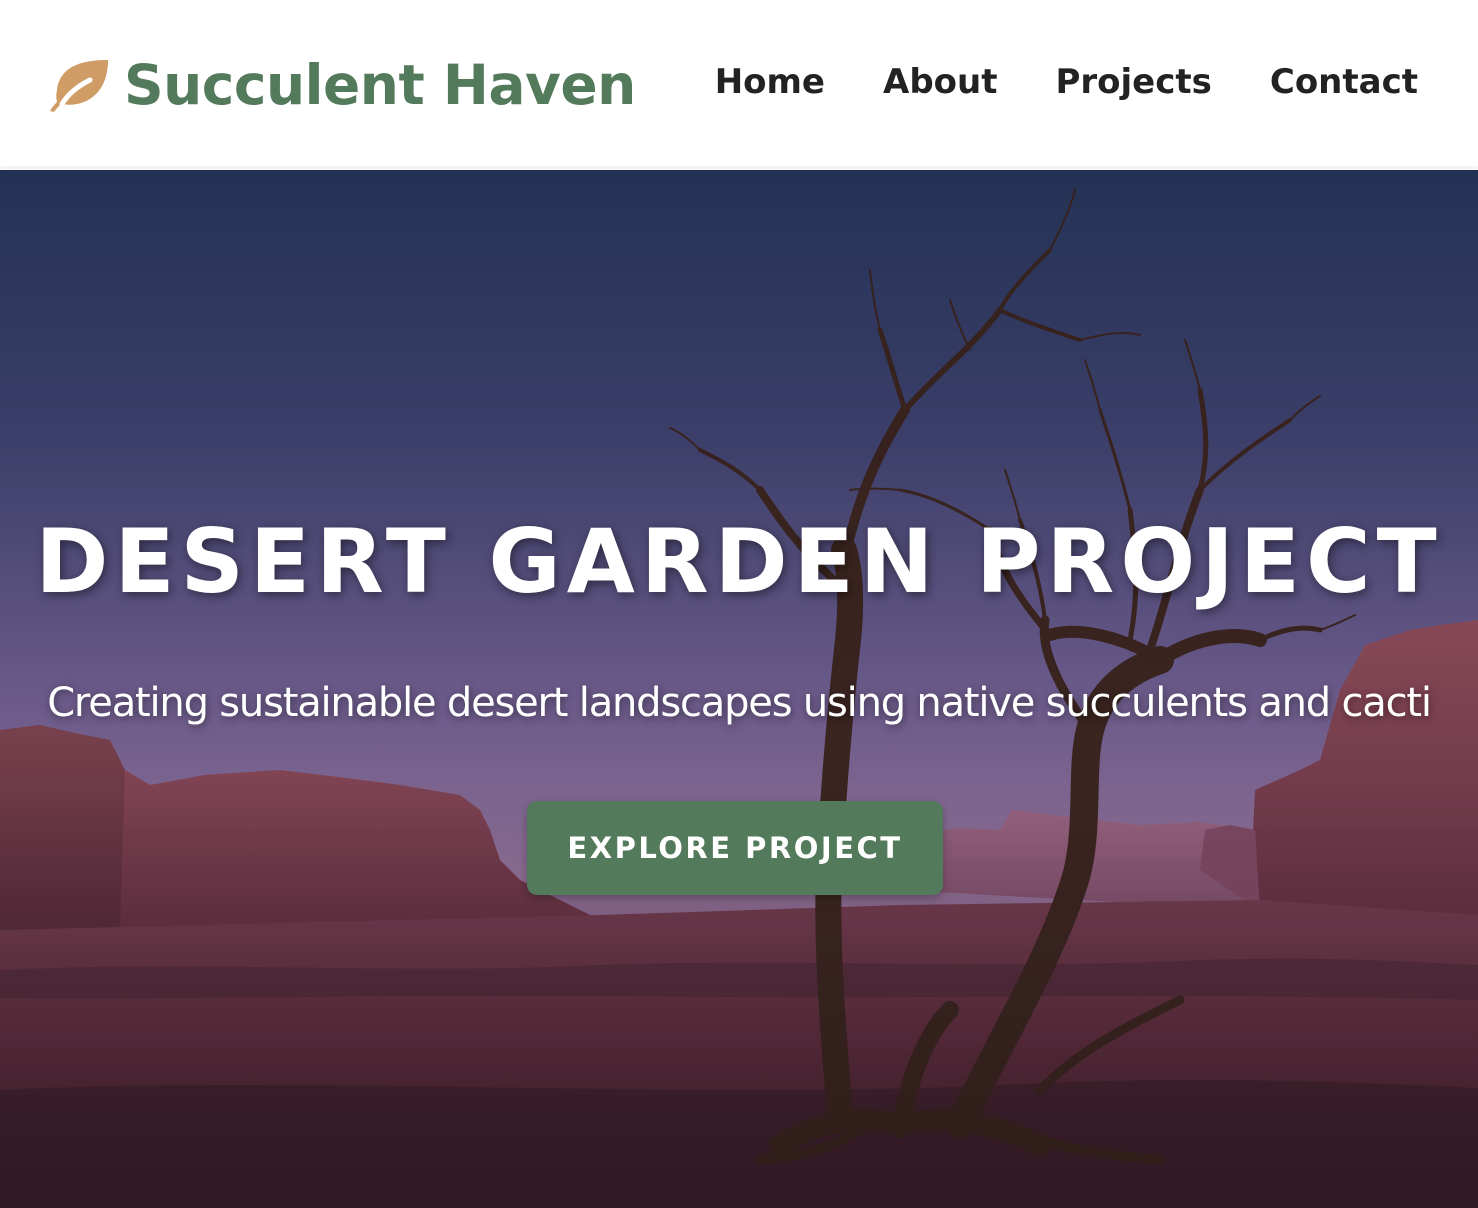 The image size is (1478, 1208). What do you see at coordinates (380, 85) in the screenshot?
I see `brand-name: Succulent Haven` at bounding box center [380, 85].